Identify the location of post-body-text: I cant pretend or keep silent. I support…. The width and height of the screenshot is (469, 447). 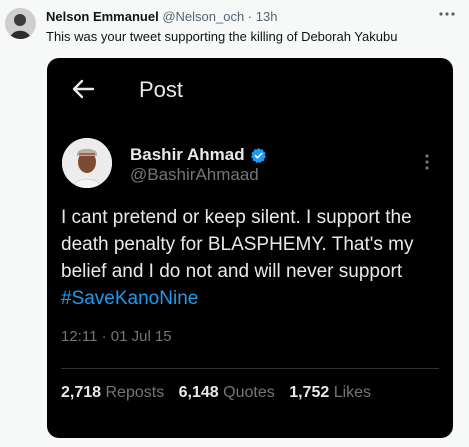
(237, 244).